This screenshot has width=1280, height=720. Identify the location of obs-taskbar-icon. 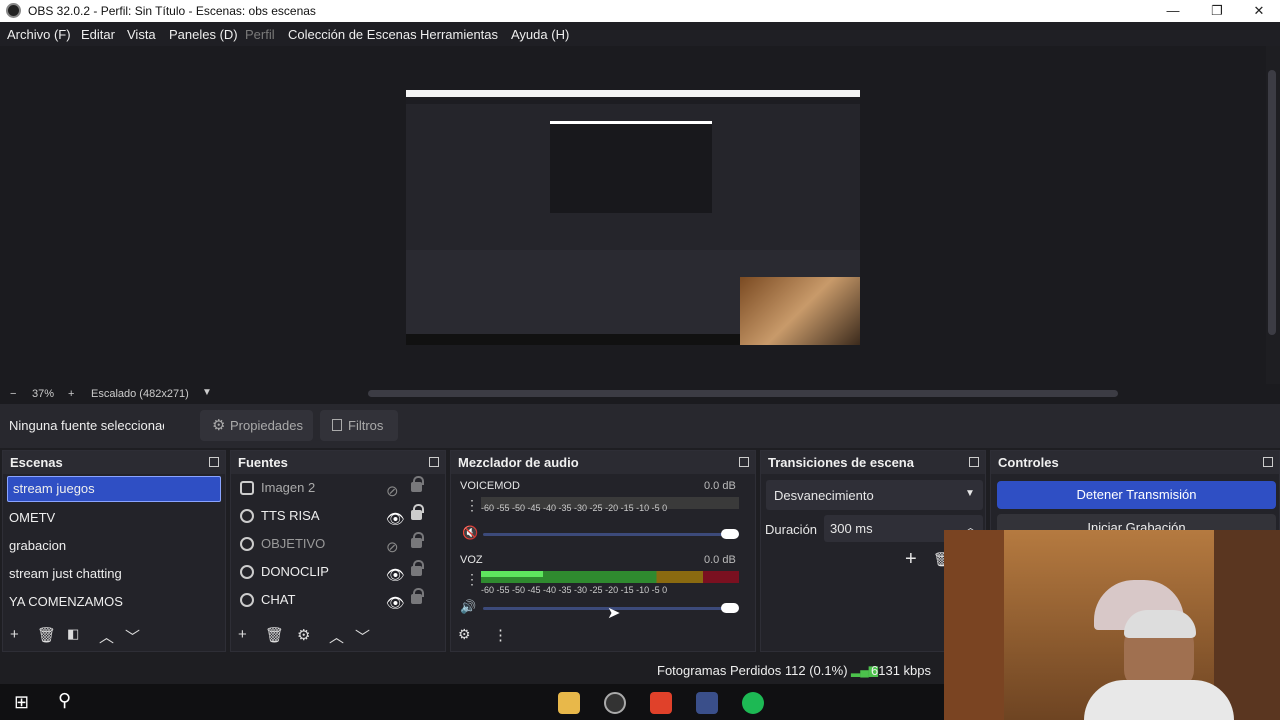
(615, 703).